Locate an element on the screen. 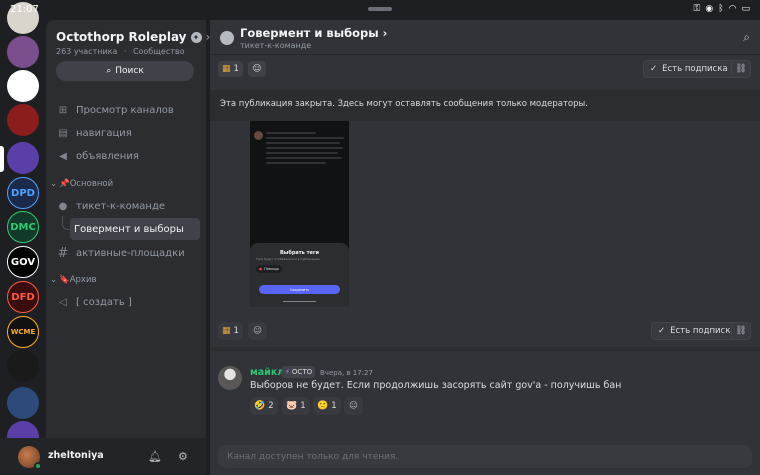 This screenshot has width=760, height=475. megaphone-icon: ◀ is located at coordinates (63, 156).